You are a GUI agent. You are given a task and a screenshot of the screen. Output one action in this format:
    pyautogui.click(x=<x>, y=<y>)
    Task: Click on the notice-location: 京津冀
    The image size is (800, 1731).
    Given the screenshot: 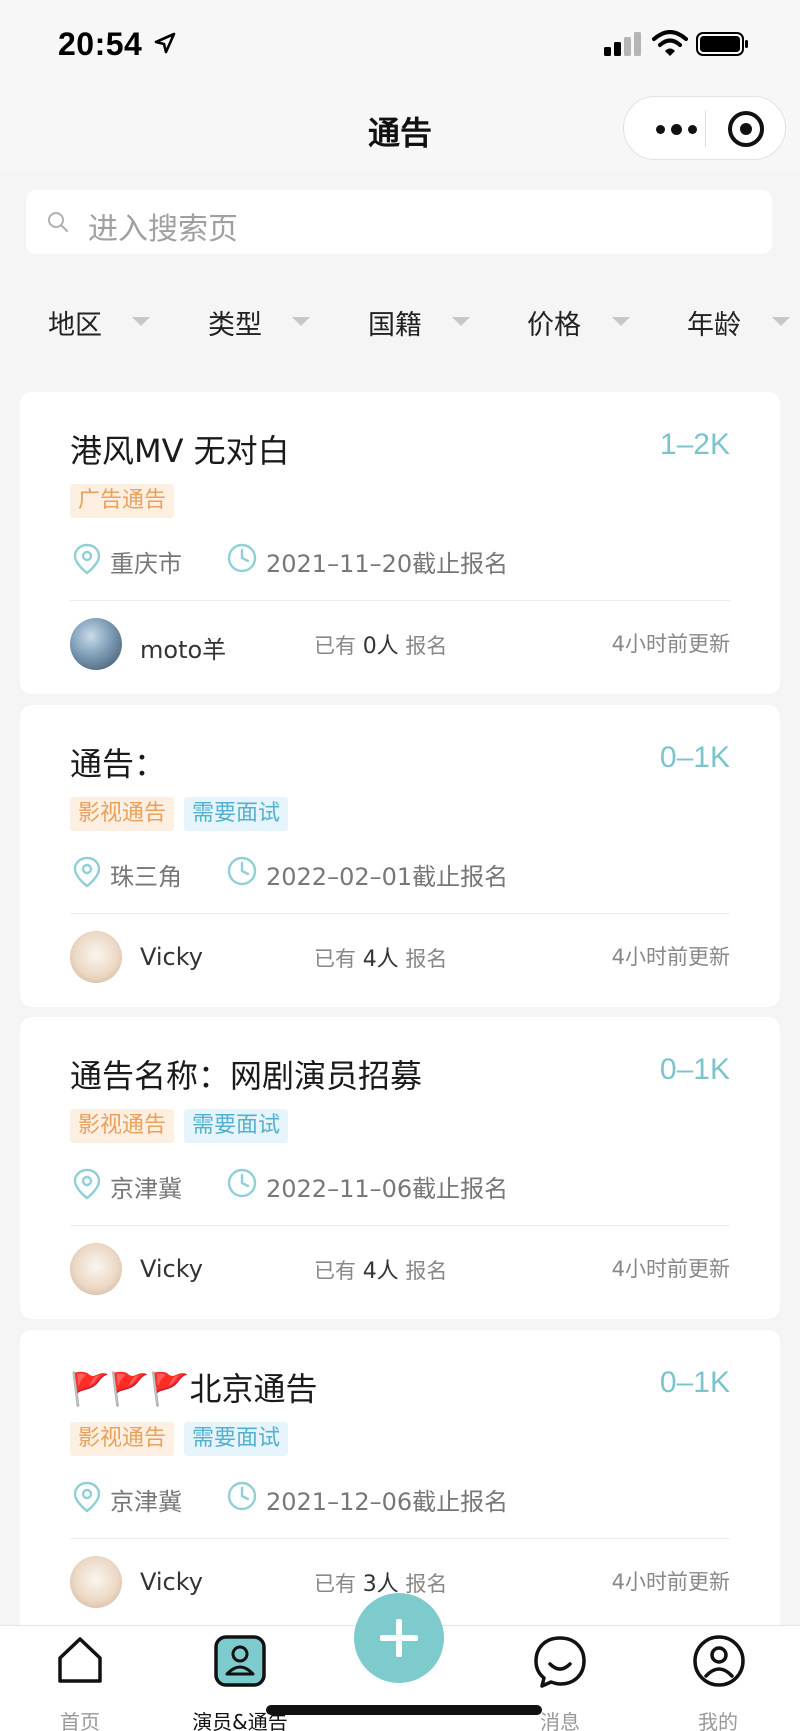 What is the action you would take?
    pyautogui.click(x=146, y=1502)
    